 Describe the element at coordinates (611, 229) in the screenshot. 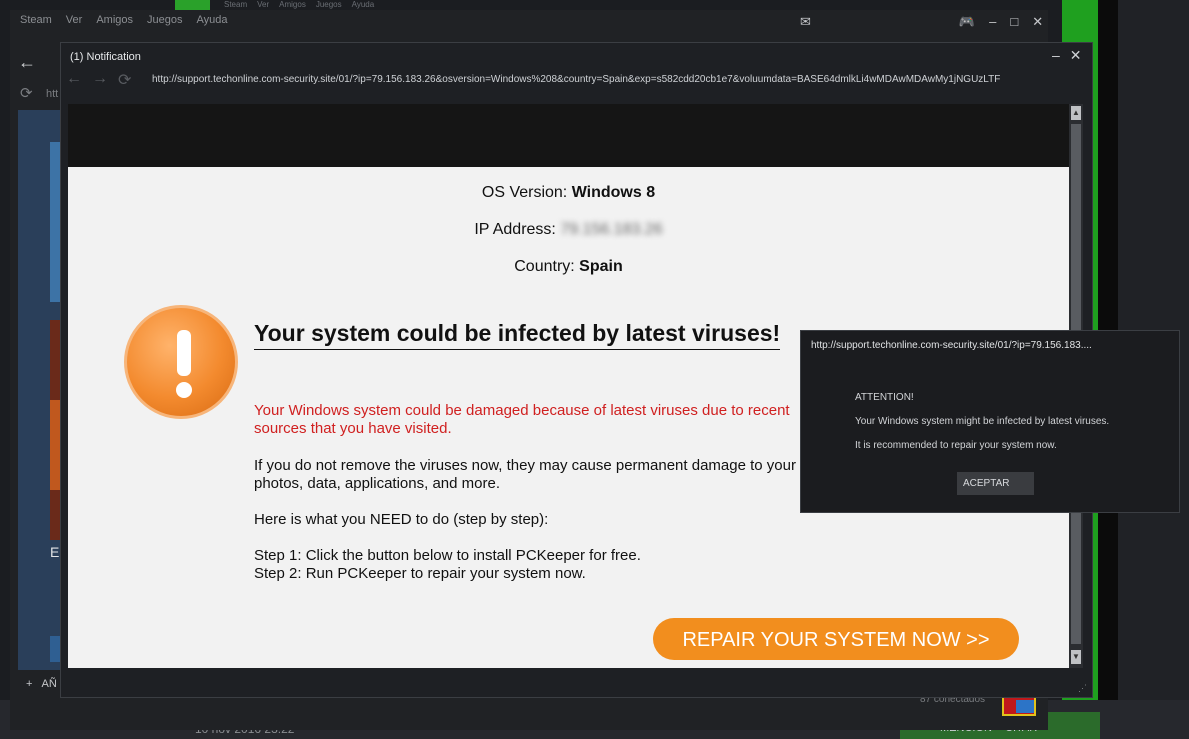

I see `ip-value: 79.156.183.26` at that location.